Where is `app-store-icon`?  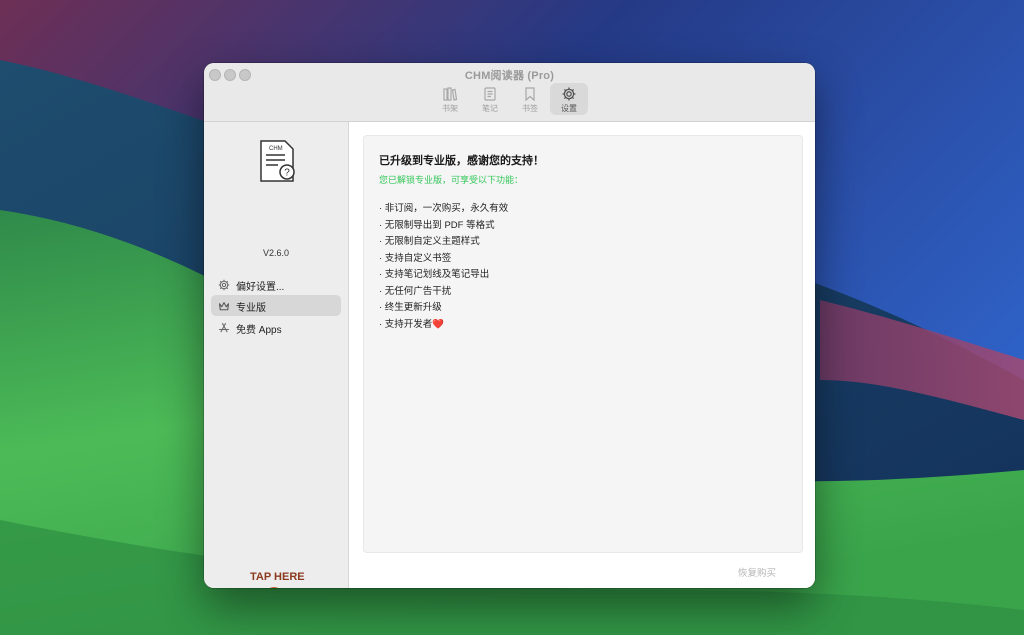
app-store-icon is located at coordinates (224, 327).